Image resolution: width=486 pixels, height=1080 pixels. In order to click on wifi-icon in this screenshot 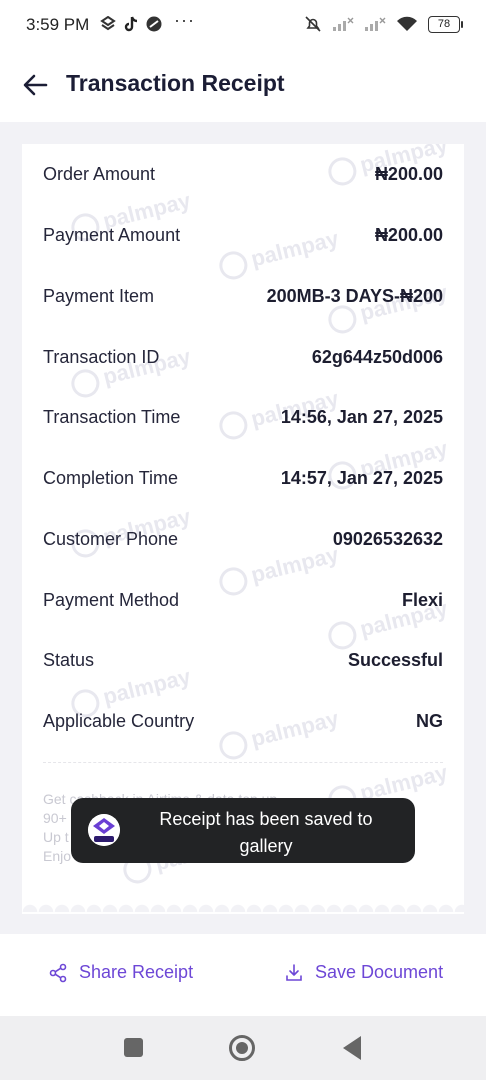, I will do `click(407, 23)`.